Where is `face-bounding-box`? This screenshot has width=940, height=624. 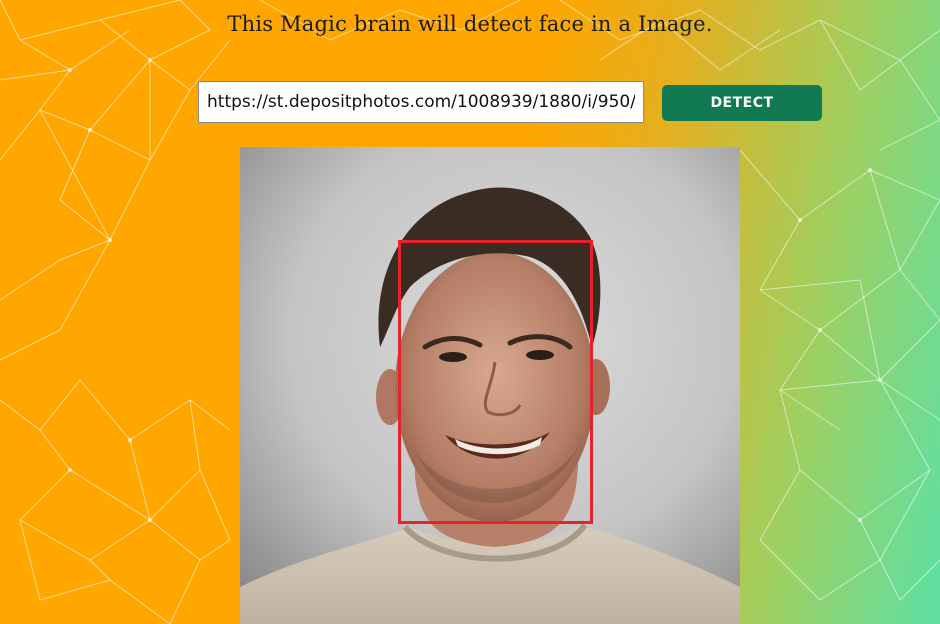
face-bounding-box is located at coordinates (495, 382).